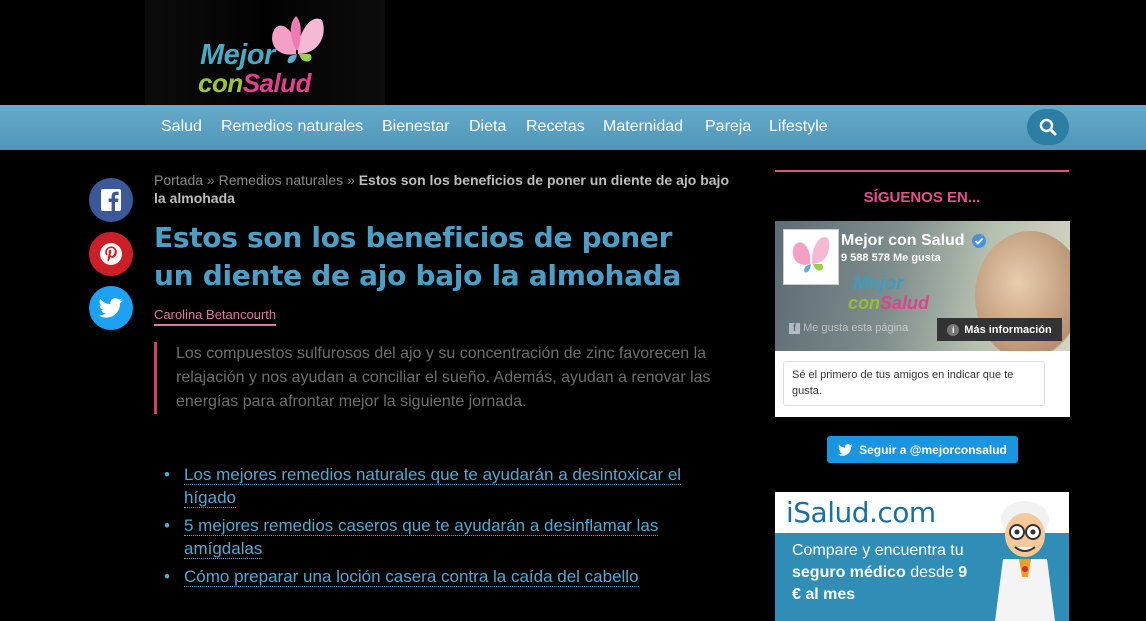 The height and width of the screenshot is (621, 1146). Describe the element at coordinates (932, 572) in the screenshot. I see `ad-line-2-rest: desde` at that location.